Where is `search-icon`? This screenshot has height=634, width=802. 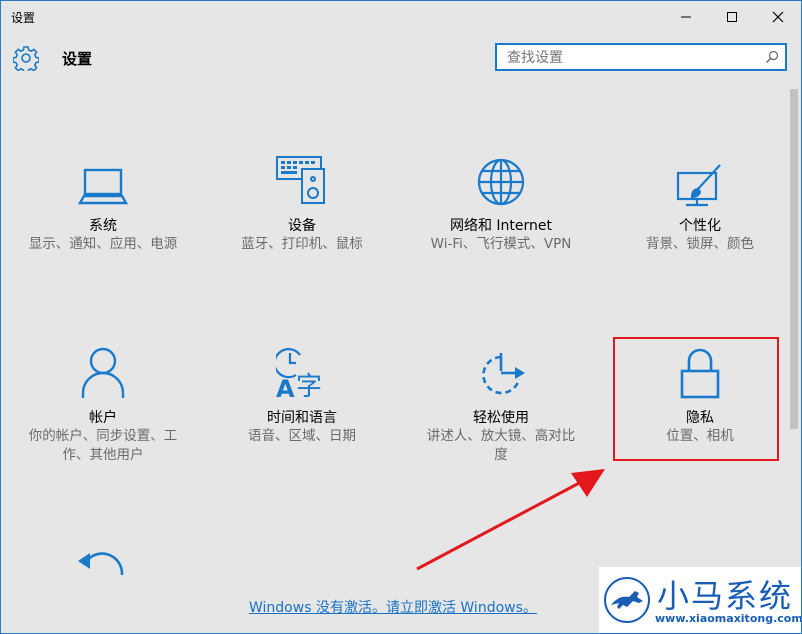 search-icon is located at coordinates (772, 57).